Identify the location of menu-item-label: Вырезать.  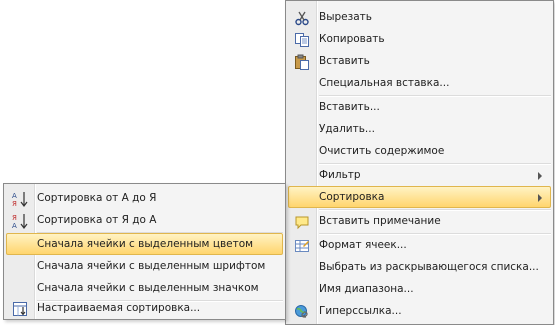
(345, 17).